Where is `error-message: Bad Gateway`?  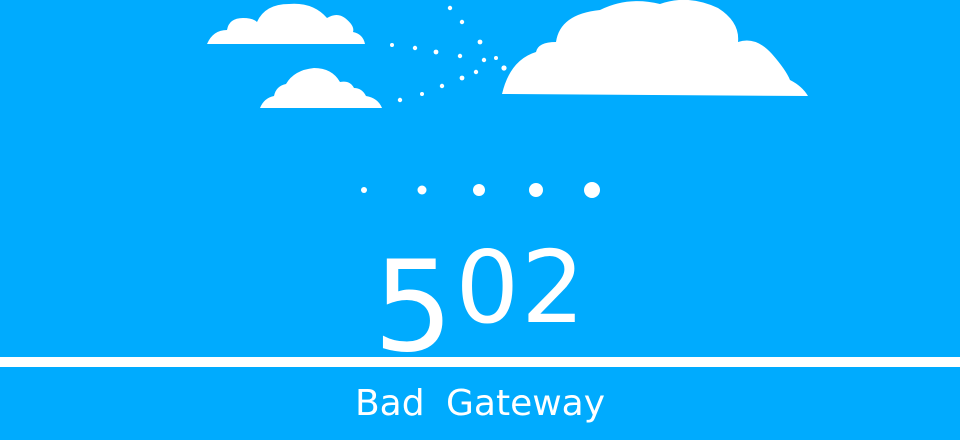
error-message: Bad Gateway is located at coordinates (480, 403).